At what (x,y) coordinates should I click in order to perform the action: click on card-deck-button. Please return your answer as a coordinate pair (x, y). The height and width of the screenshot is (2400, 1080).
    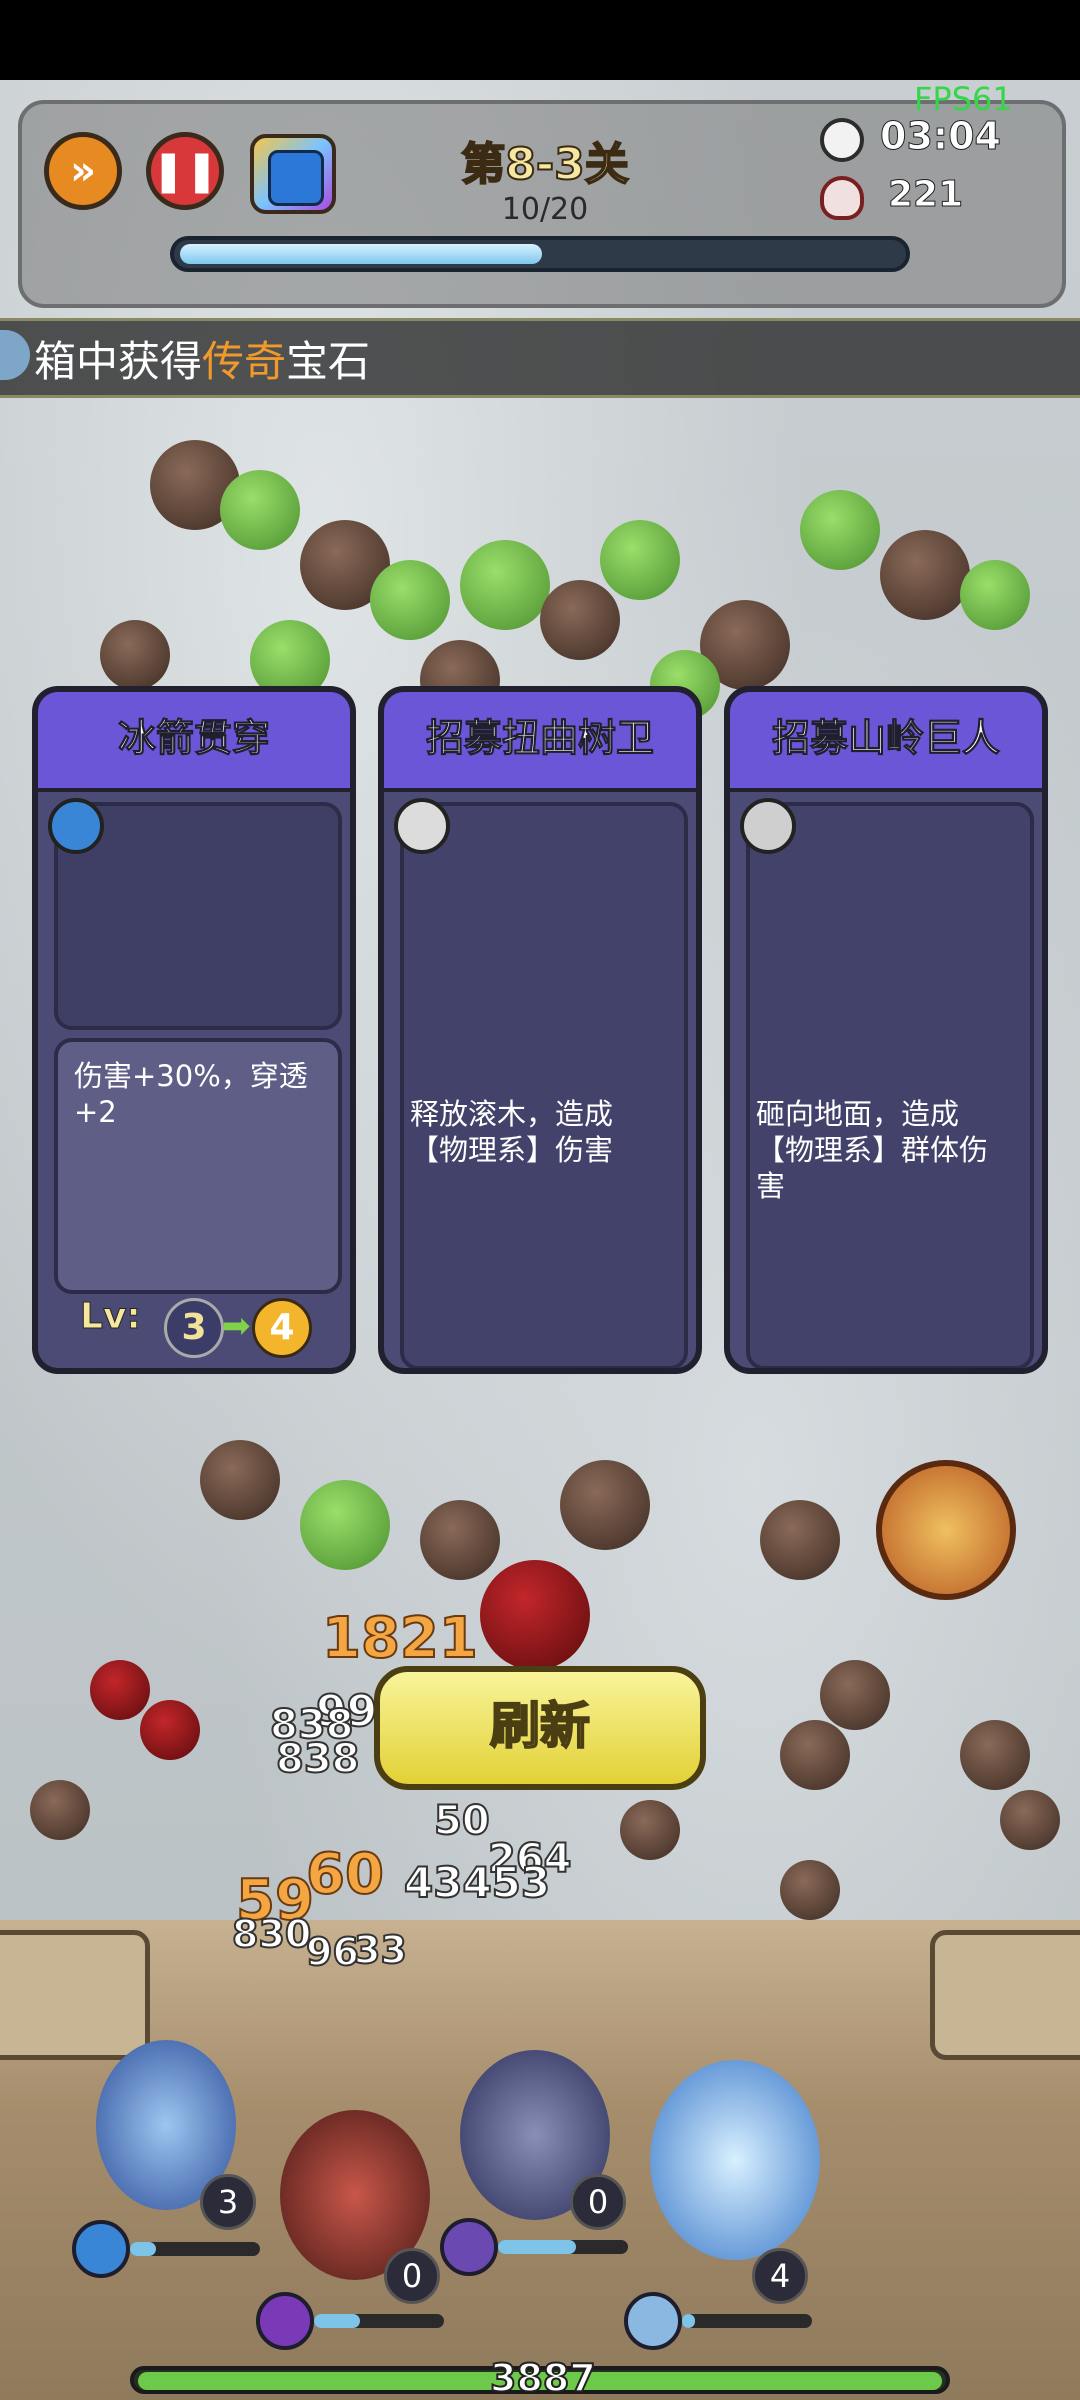
    Looking at the image, I should click on (293, 174).